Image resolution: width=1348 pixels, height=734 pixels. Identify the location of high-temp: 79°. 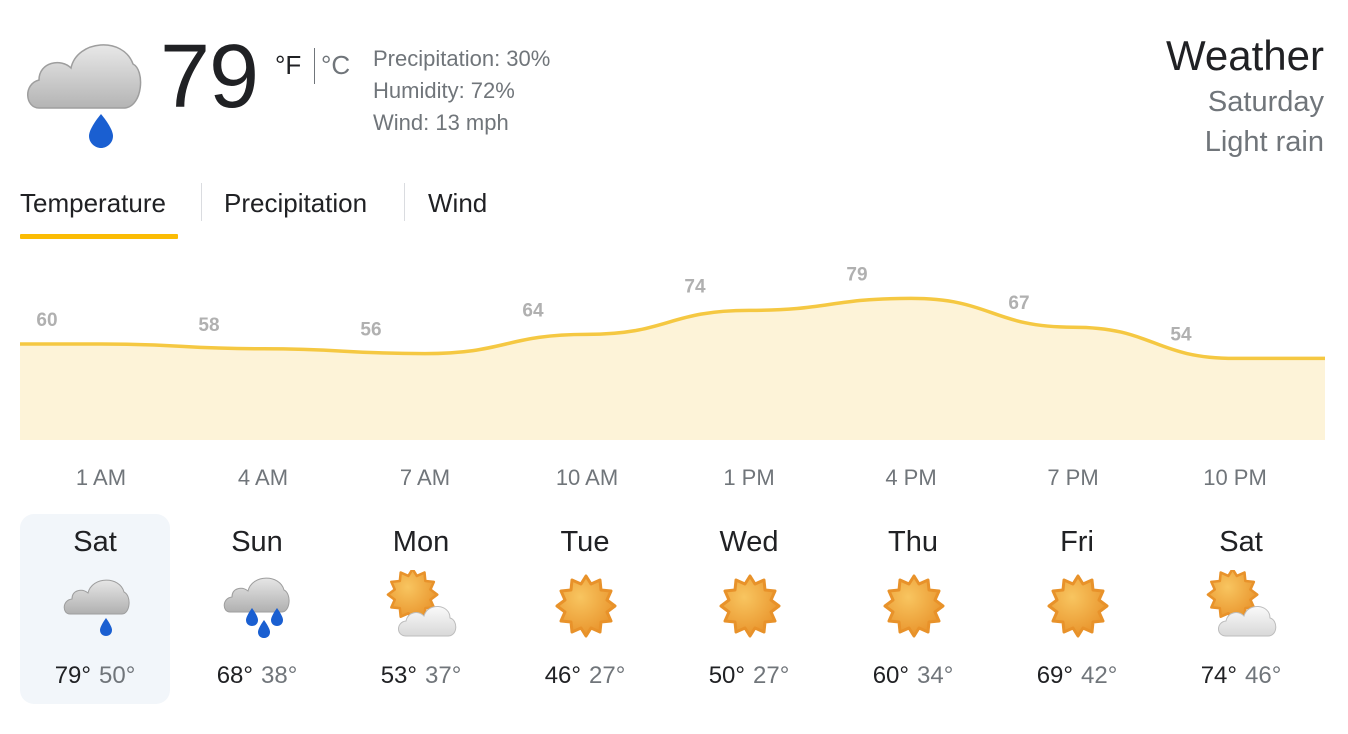
(72, 675).